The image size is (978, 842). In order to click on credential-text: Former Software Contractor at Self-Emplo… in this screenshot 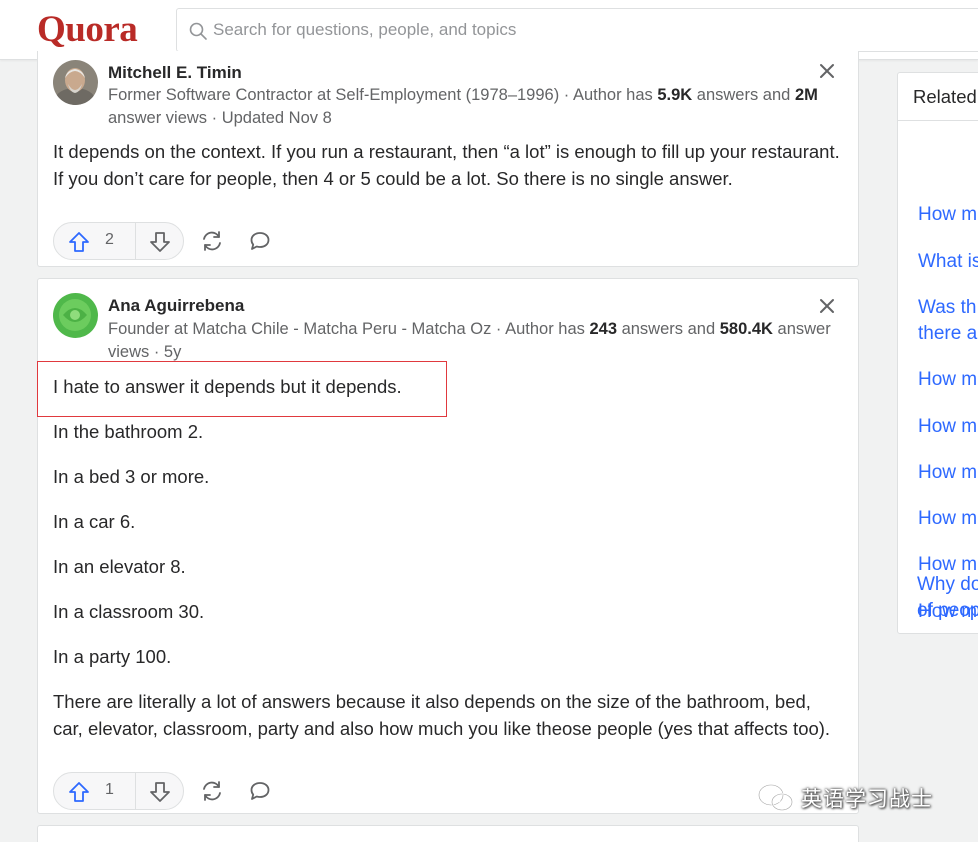, I will do `click(383, 95)`.